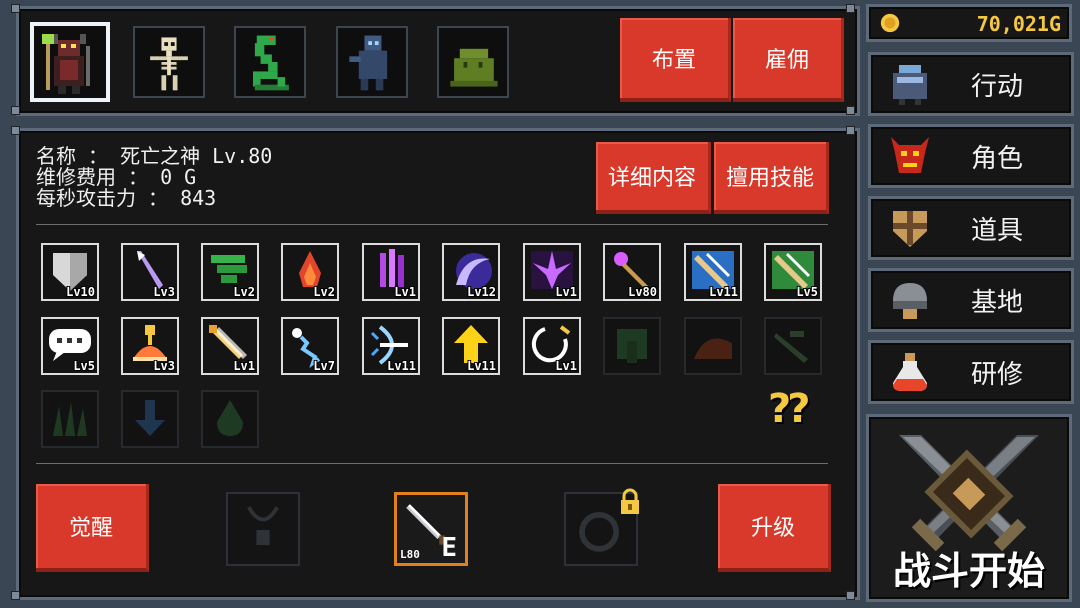  I want to click on weapon-slot: L80 E, so click(431, 529).